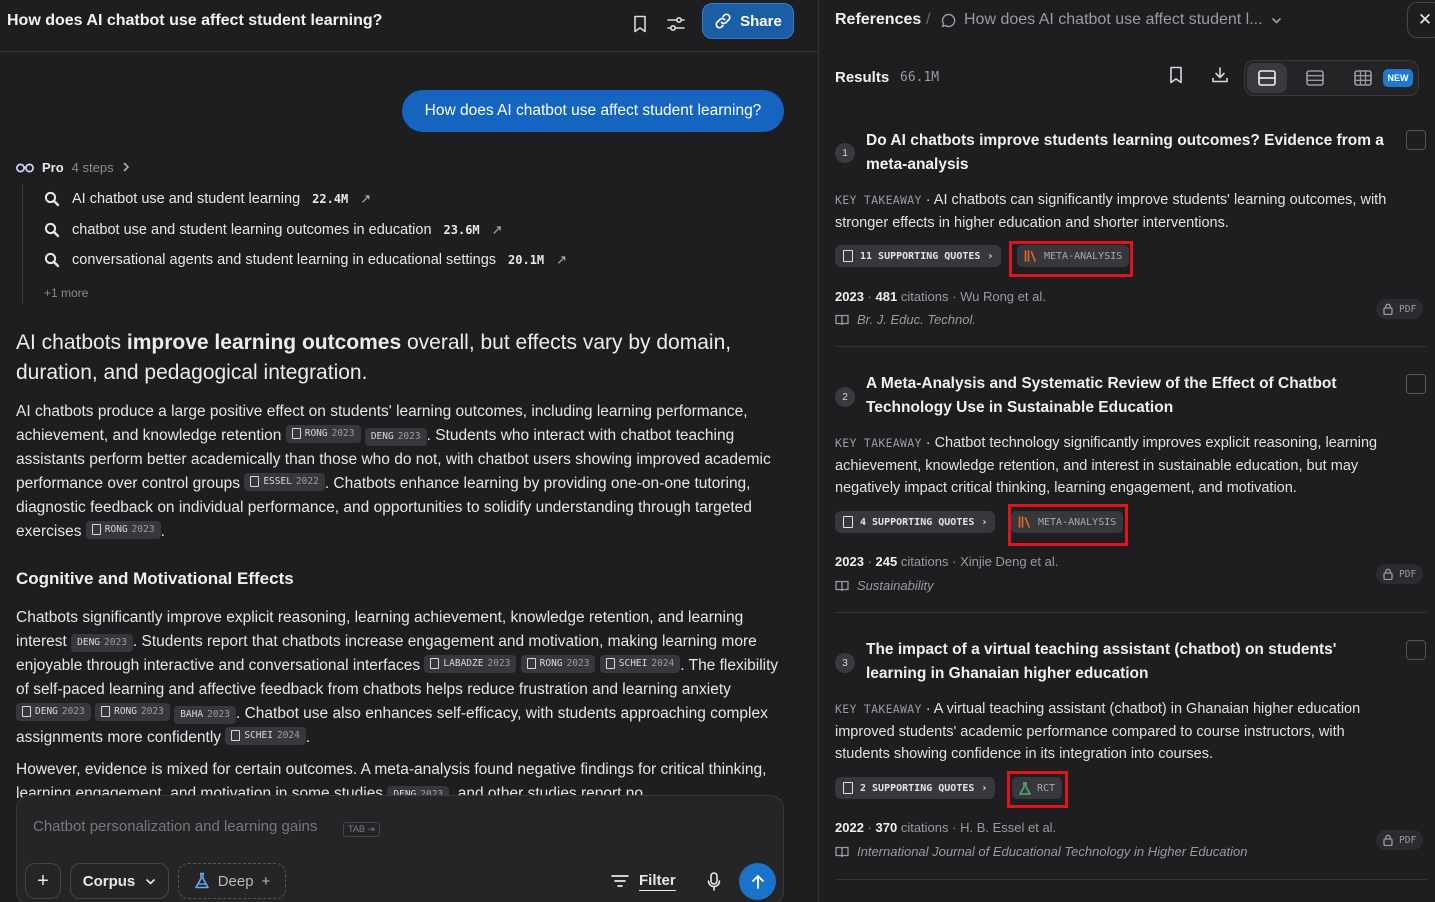 The height and width of the screenshot is (902, 1435). What do you see at coordinates (1220, 77) in the screenshot?
I see `download-icon` at bounding box center [1220, 77].